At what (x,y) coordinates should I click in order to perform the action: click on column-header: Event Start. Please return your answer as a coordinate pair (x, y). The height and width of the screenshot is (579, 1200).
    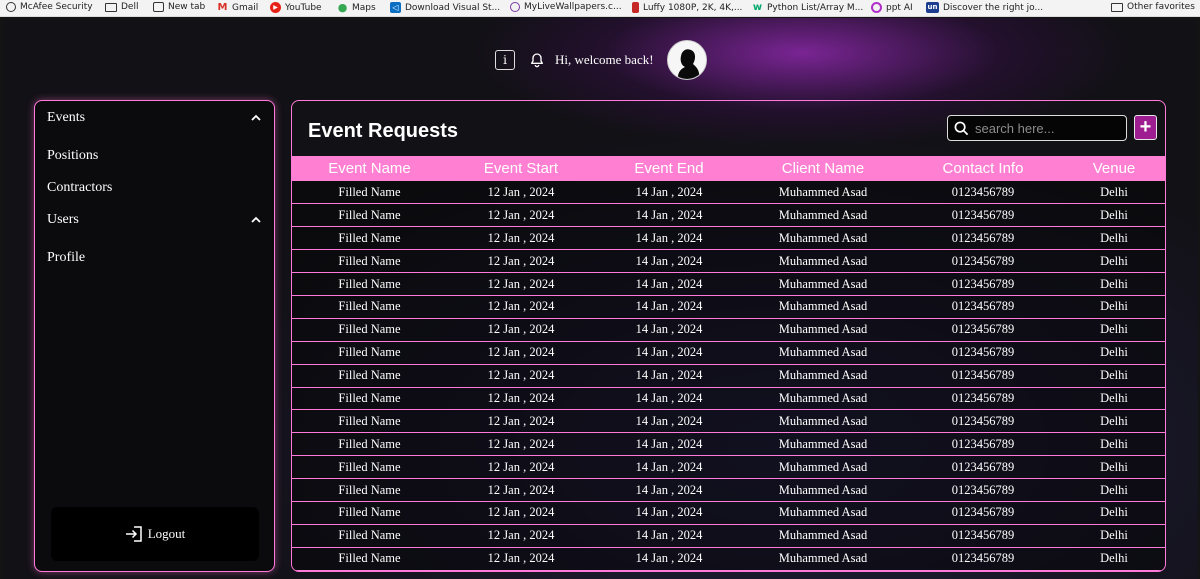
    Looking at the image, I should click on (521, 168).